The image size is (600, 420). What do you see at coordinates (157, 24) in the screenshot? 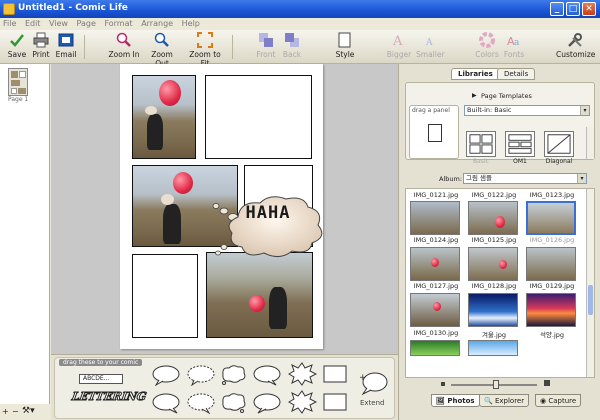
I see `menu-arrange: Arrange` at bounding box center [157, 24].